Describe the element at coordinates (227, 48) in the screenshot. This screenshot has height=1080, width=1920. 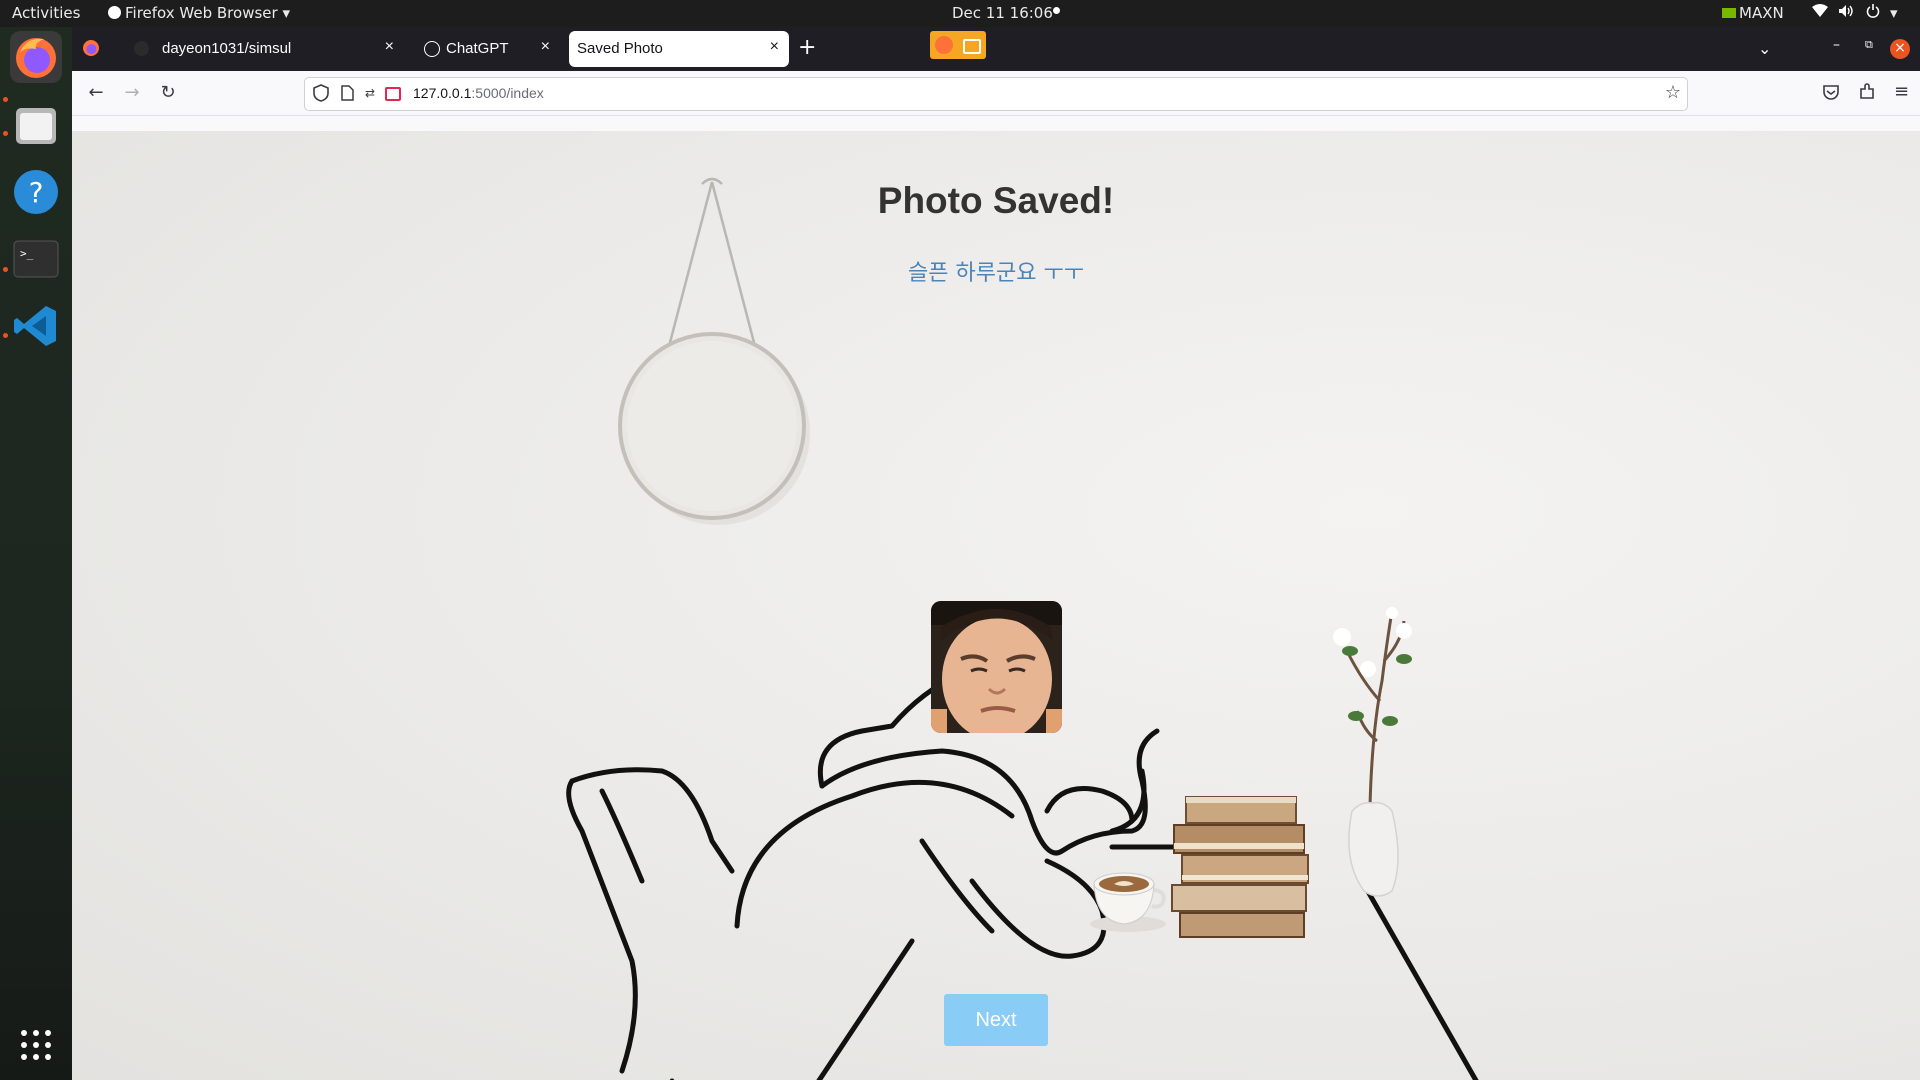
I see `tab-label: dayeon1031/simsul` at that location.